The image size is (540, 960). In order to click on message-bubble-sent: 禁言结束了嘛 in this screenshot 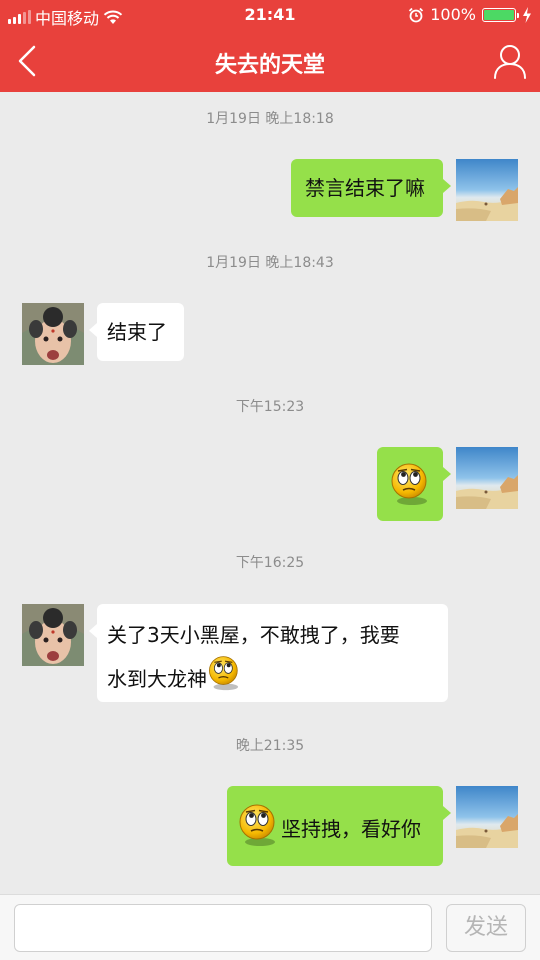, I will do `click(371, 188)`.